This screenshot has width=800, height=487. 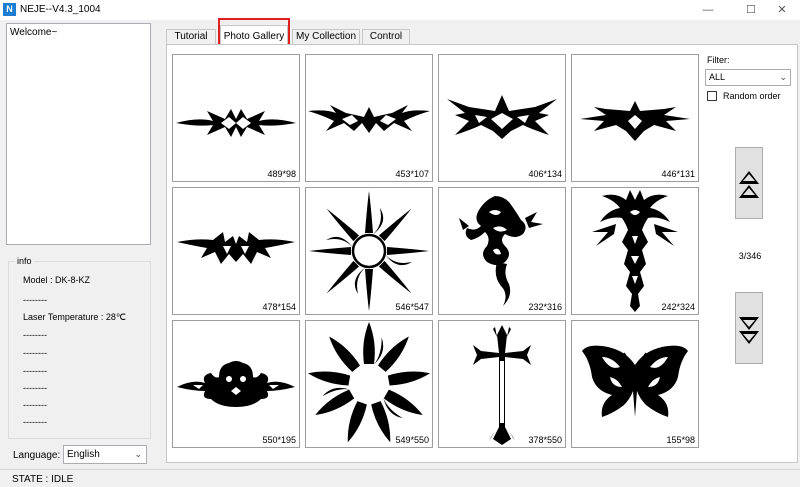 I want to click on gallery-item: 478*154, so click(x=236, y=251).